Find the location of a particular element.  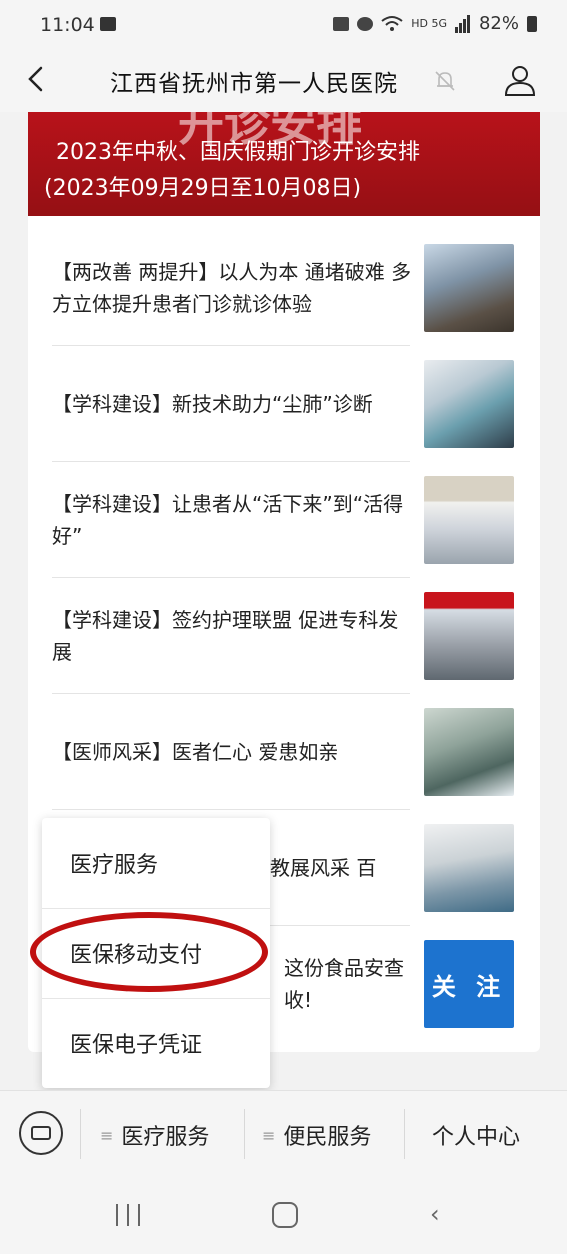

highlight-annotation is located at coordinates (149, 952).